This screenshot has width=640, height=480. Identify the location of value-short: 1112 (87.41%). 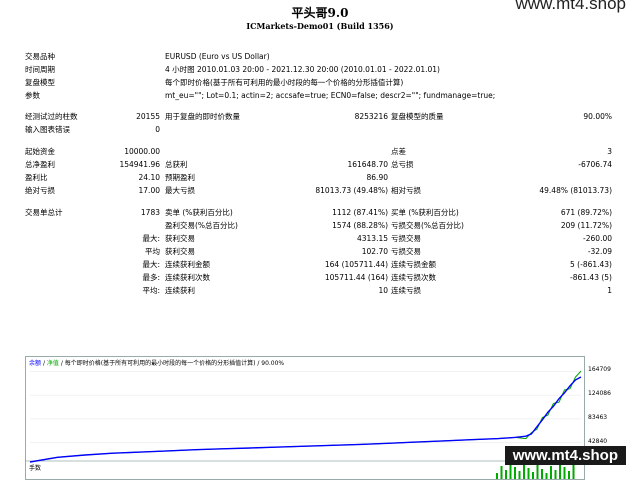
(360, 212).